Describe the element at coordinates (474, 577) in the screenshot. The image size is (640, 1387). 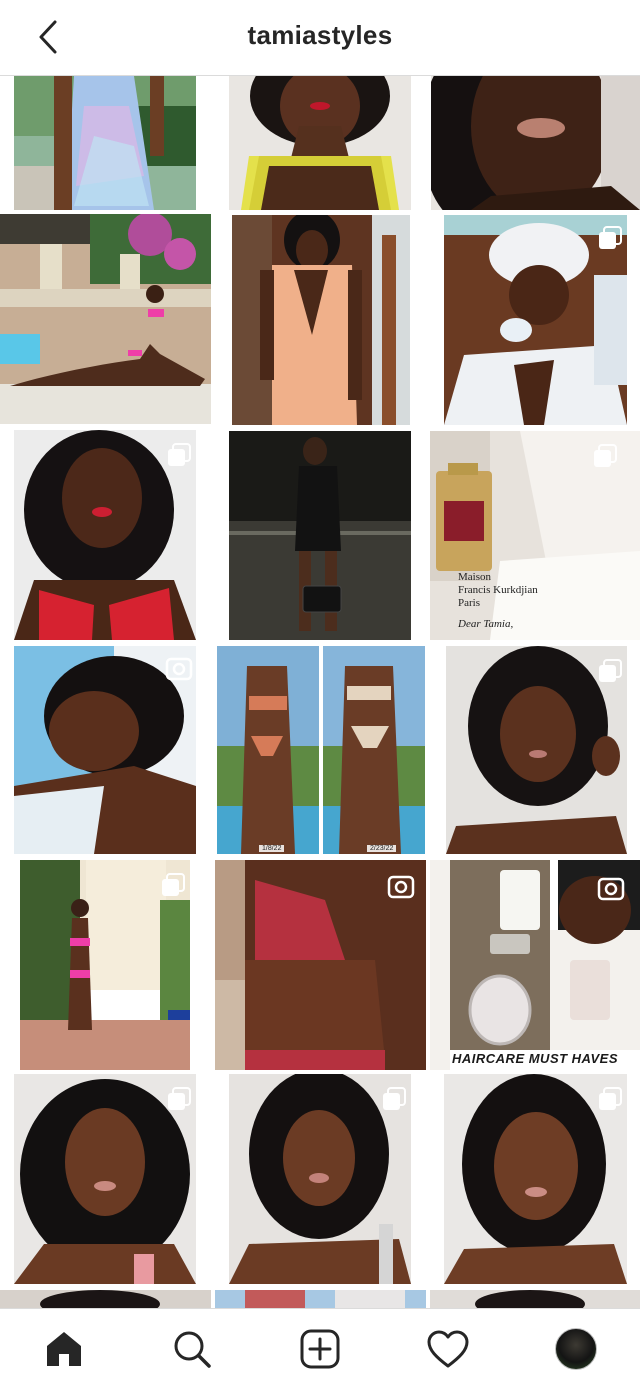
I see `letter-line: Maison` at that location.